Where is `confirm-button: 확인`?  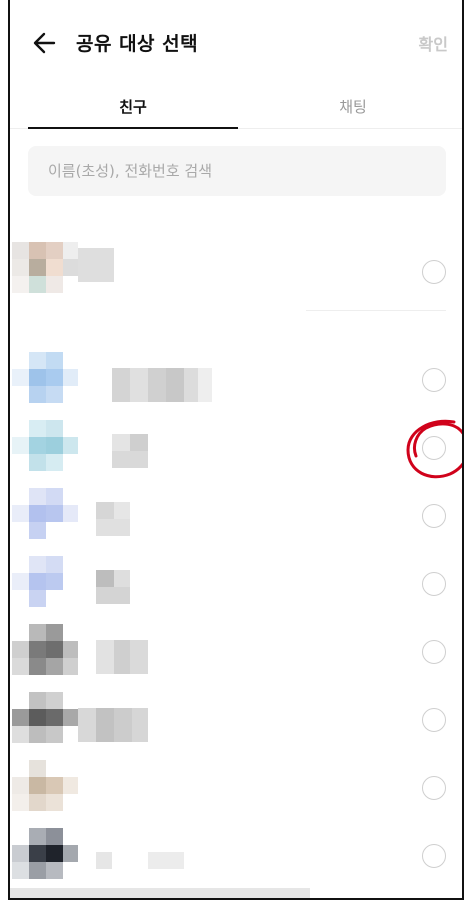
confirm-button: 확인 is located at coordinates (433, 43).